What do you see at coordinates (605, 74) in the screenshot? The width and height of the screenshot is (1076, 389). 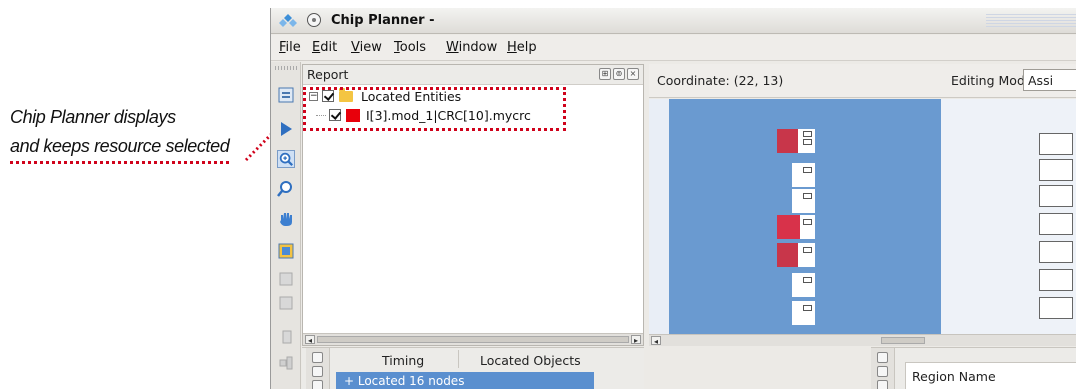 I see `pin-icon: ⊞` at bounding box center [605, 74].